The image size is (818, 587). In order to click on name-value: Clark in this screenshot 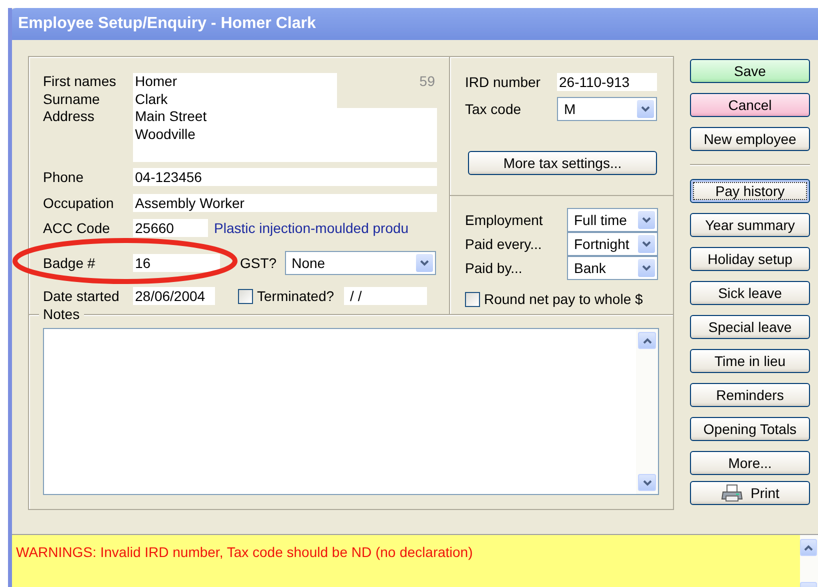, I will do `click(152, 99)`.